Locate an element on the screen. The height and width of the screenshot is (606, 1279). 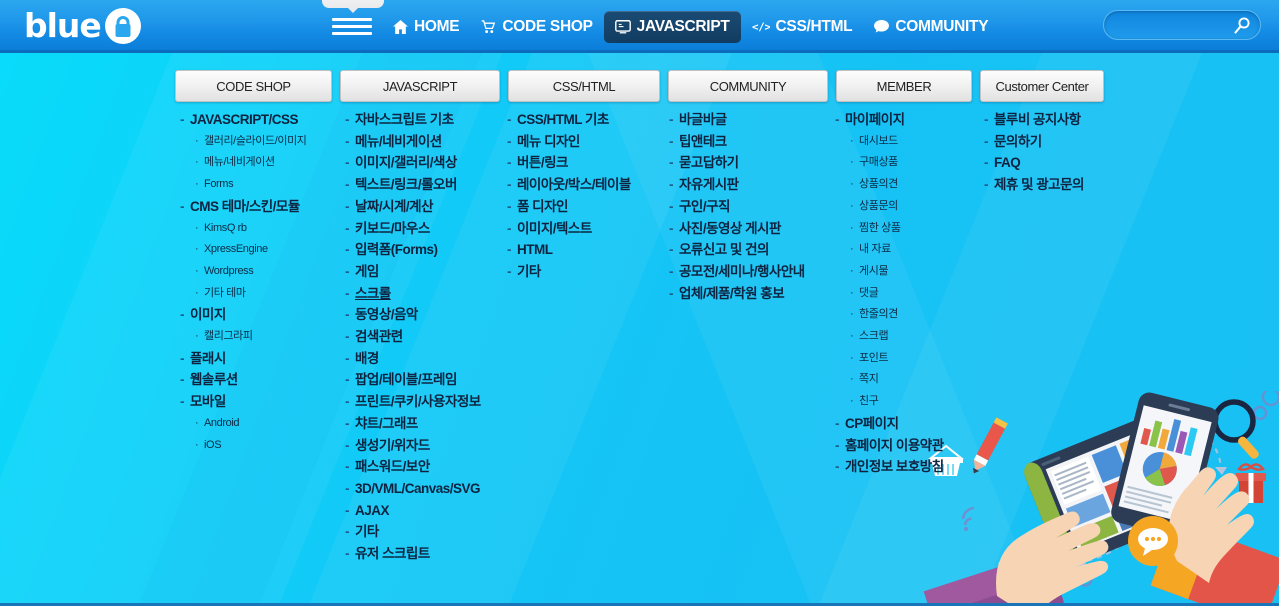
site-logo: blue is located at coordinates (82, 26).